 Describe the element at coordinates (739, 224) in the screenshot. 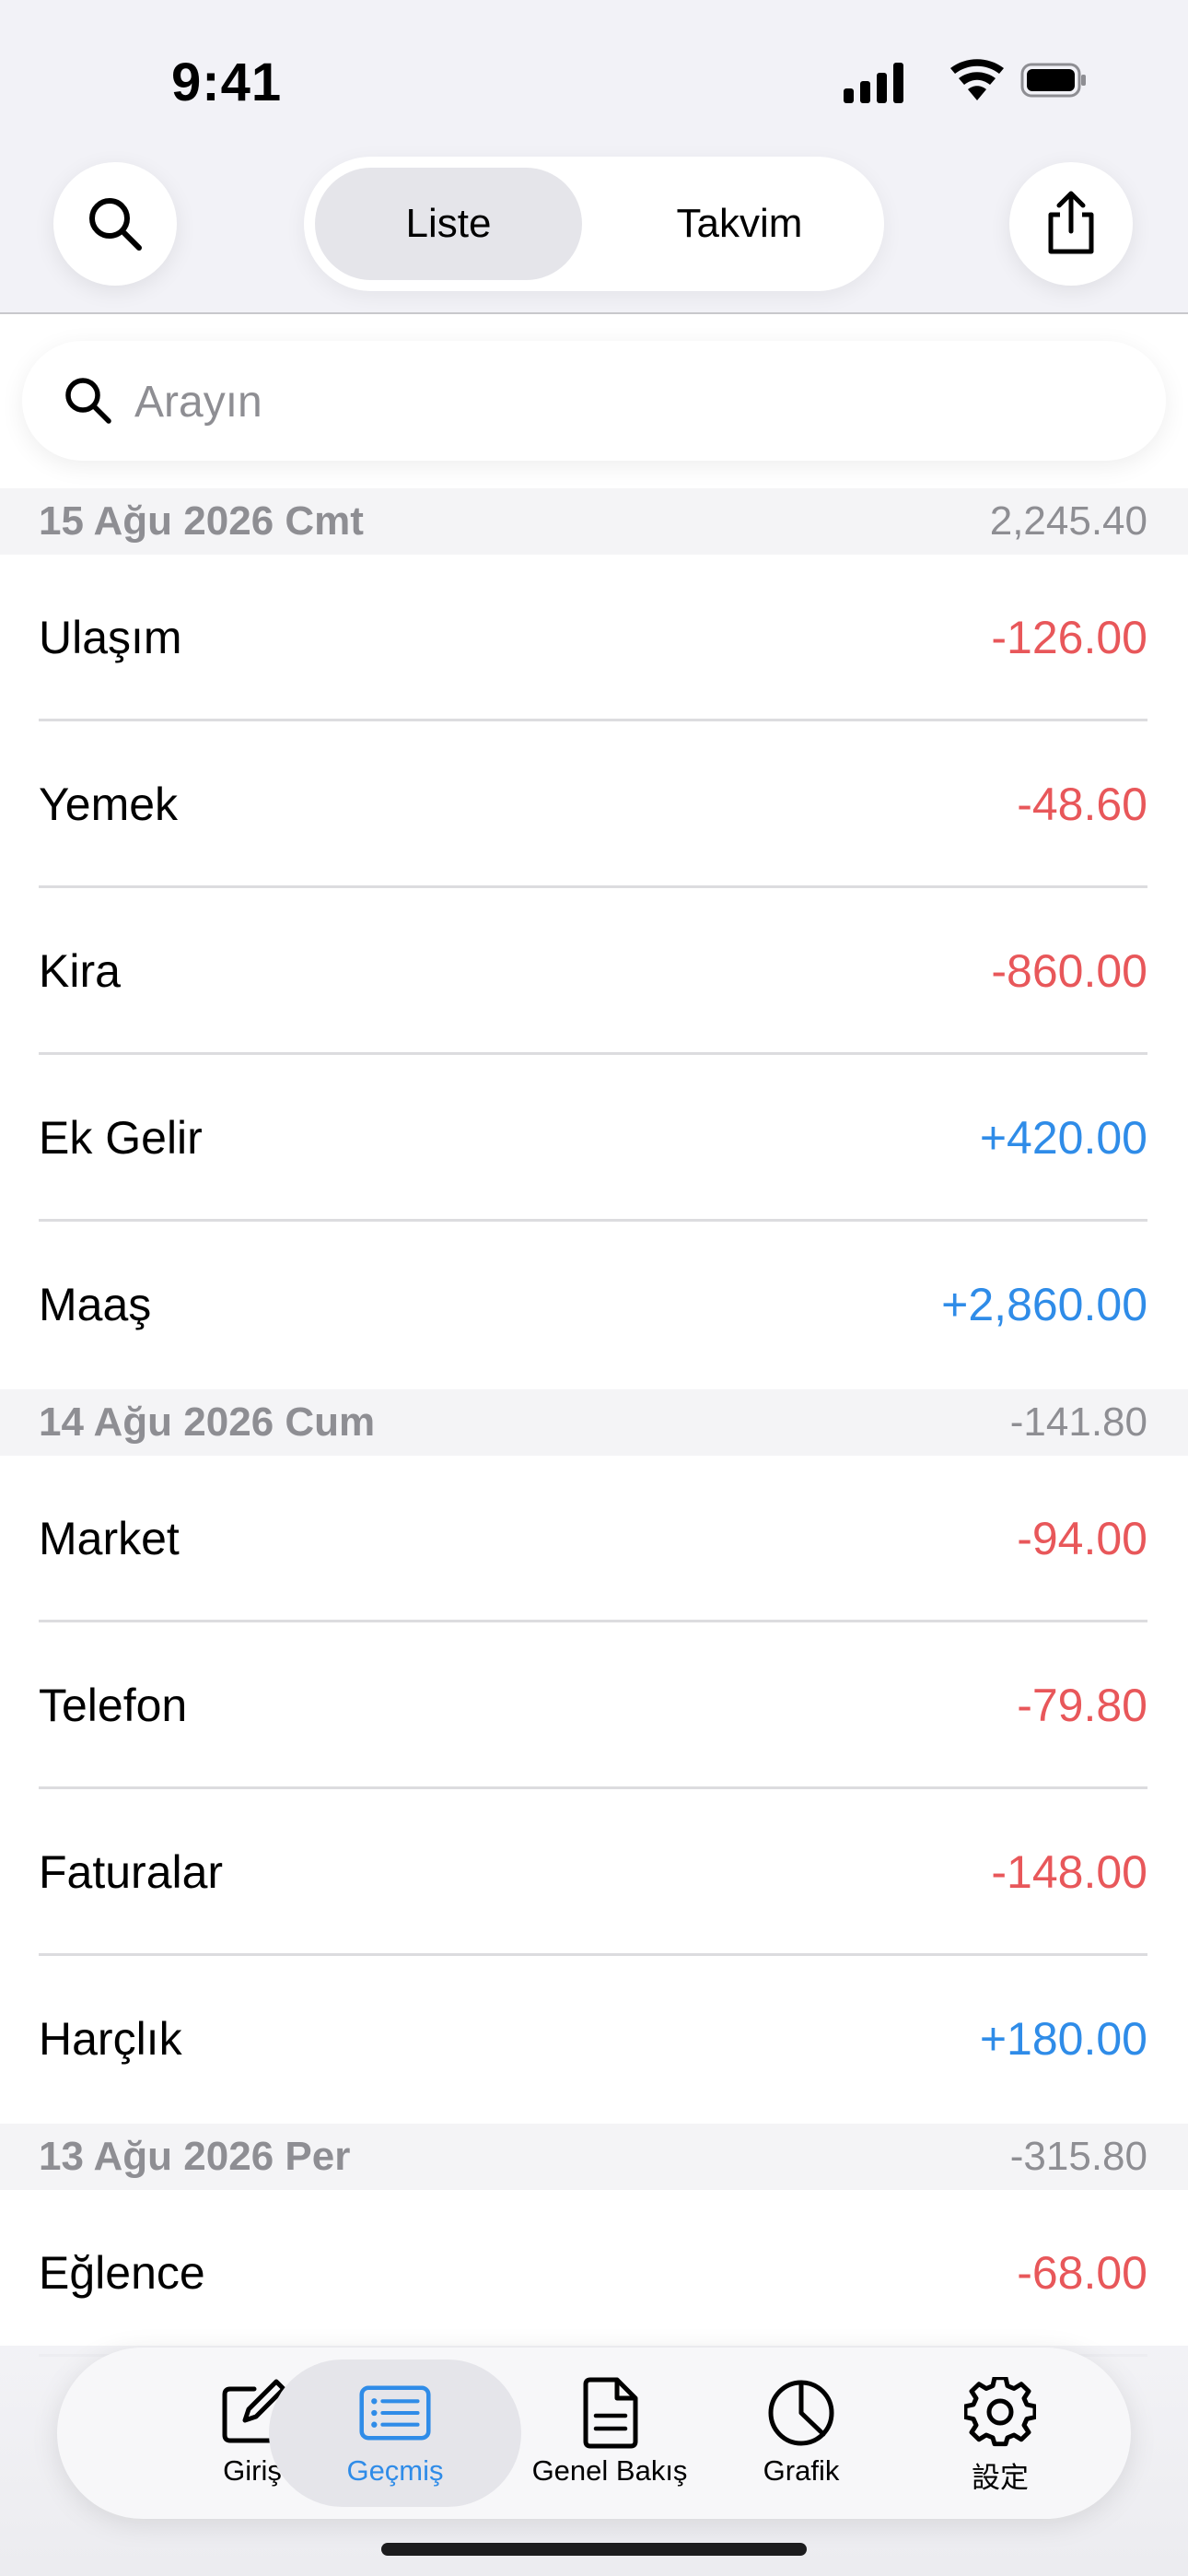

I see `segment-takvim: Takvim` at that location.